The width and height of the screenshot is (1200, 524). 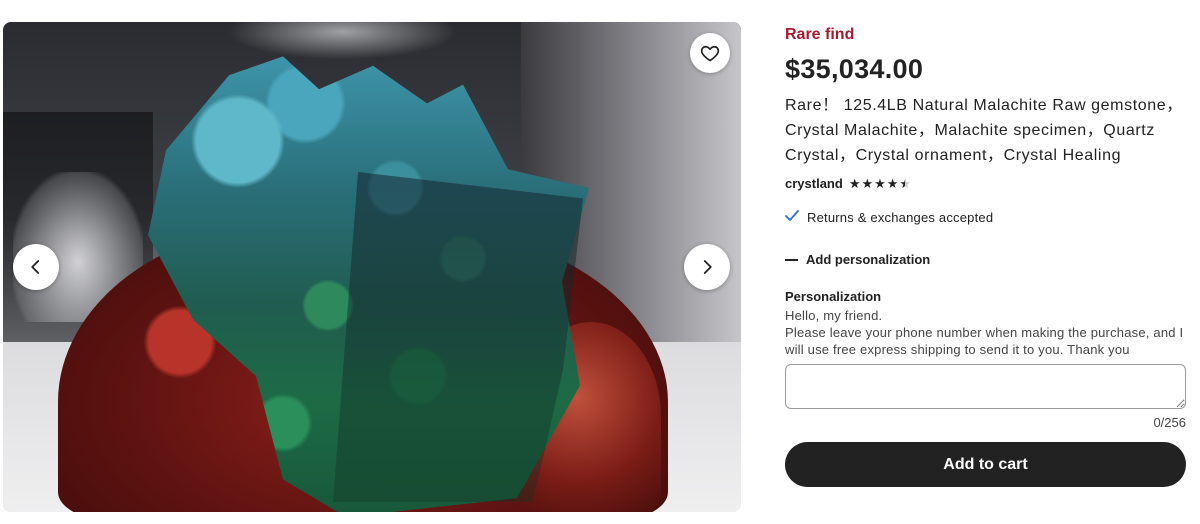 I want to click on shop-name-link: crystland, so click(x=814, y=183).